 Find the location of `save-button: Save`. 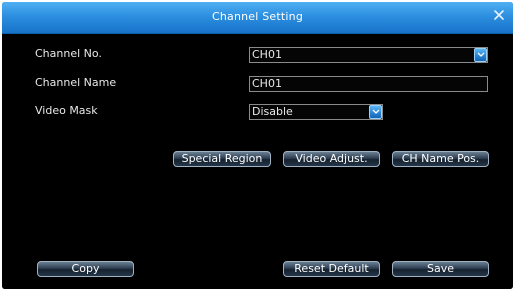

save-button: Save is located at coordinates (440, 269).